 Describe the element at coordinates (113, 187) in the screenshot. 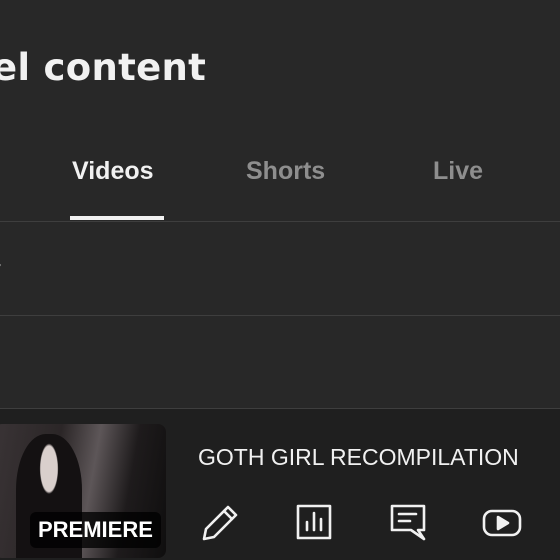

I see `tab-videos: Videos` at that location.